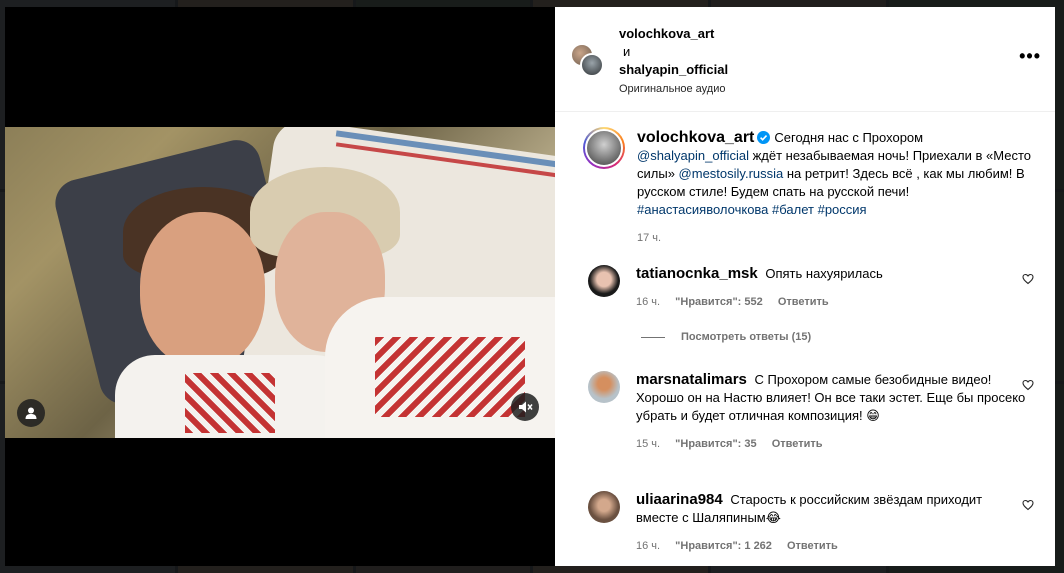 The height and width of the screenshot is (573, 1064). I want to click on caption-avatar, so click(604, 148).